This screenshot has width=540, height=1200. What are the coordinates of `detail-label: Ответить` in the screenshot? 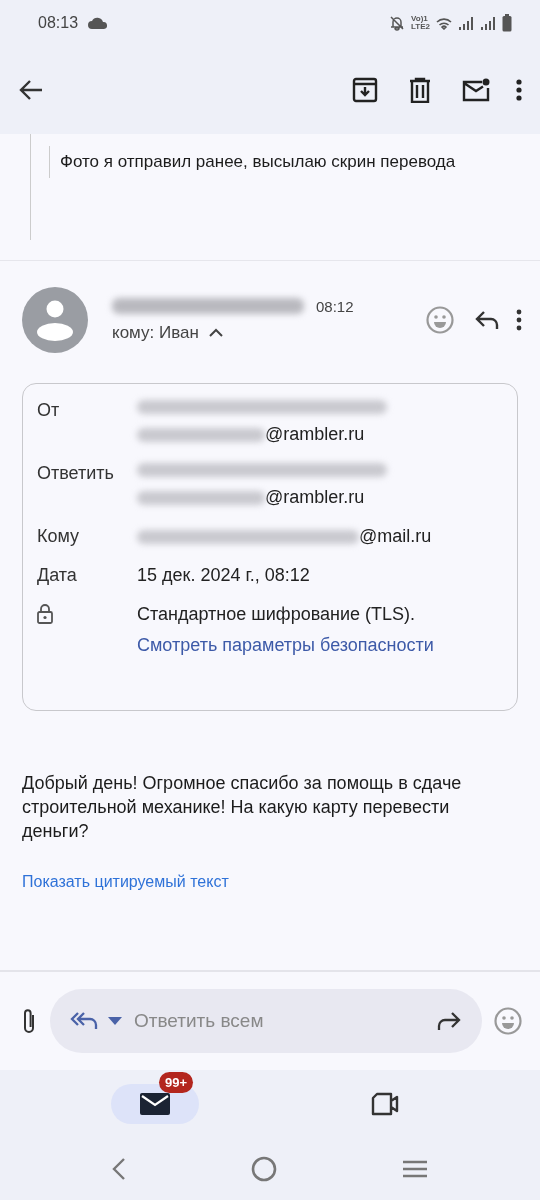 It's located at (76, 474).